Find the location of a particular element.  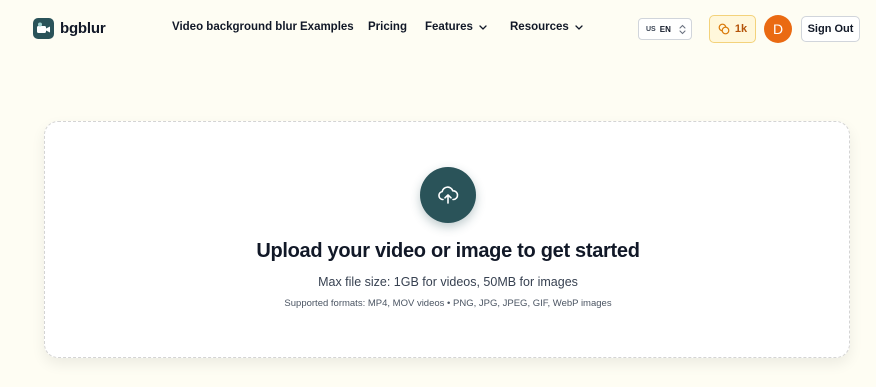

language-select: US EN is located at coordinates (665, 29).